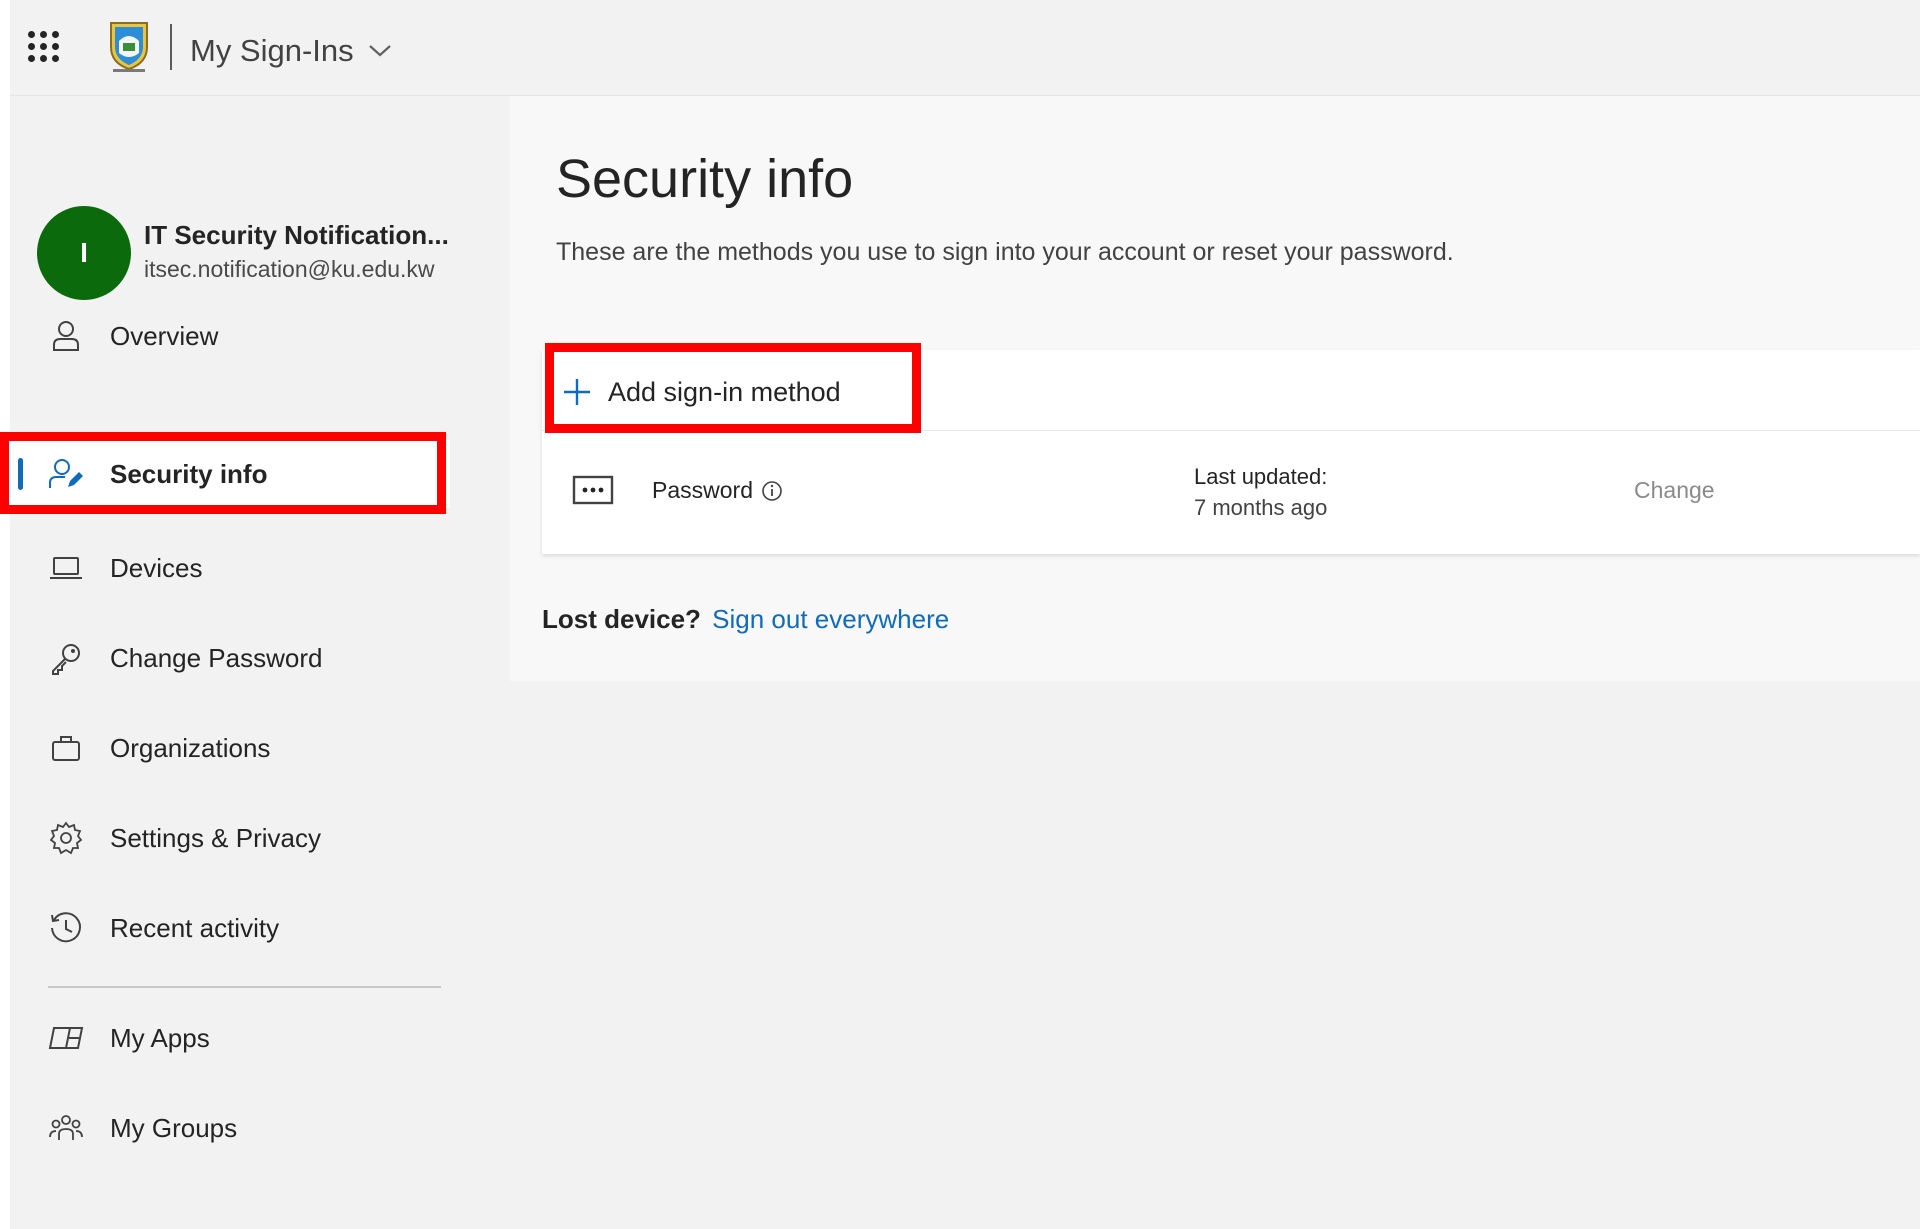 The width and height of the screenshot is (1920, 1229). What do you see at coordinates (289, 269) in the screenshot?
I see `user-email: itsec.notification@ku.edu.kw` at bounding box center [289, 269].